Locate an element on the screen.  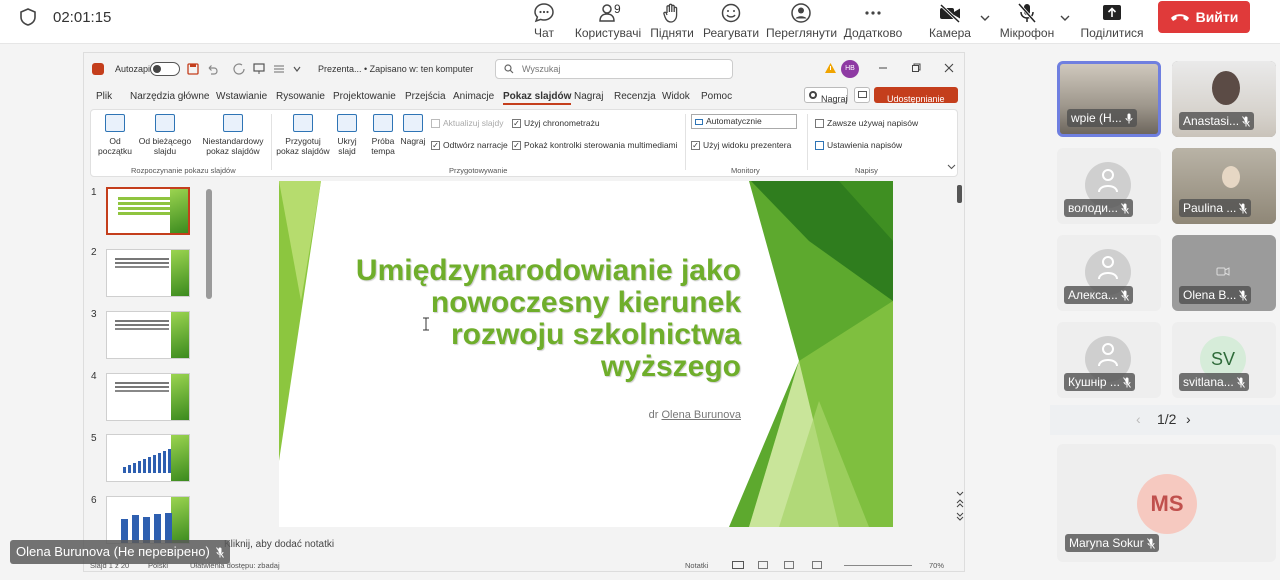
autosave-toggle is located at coordinates (165, 69).